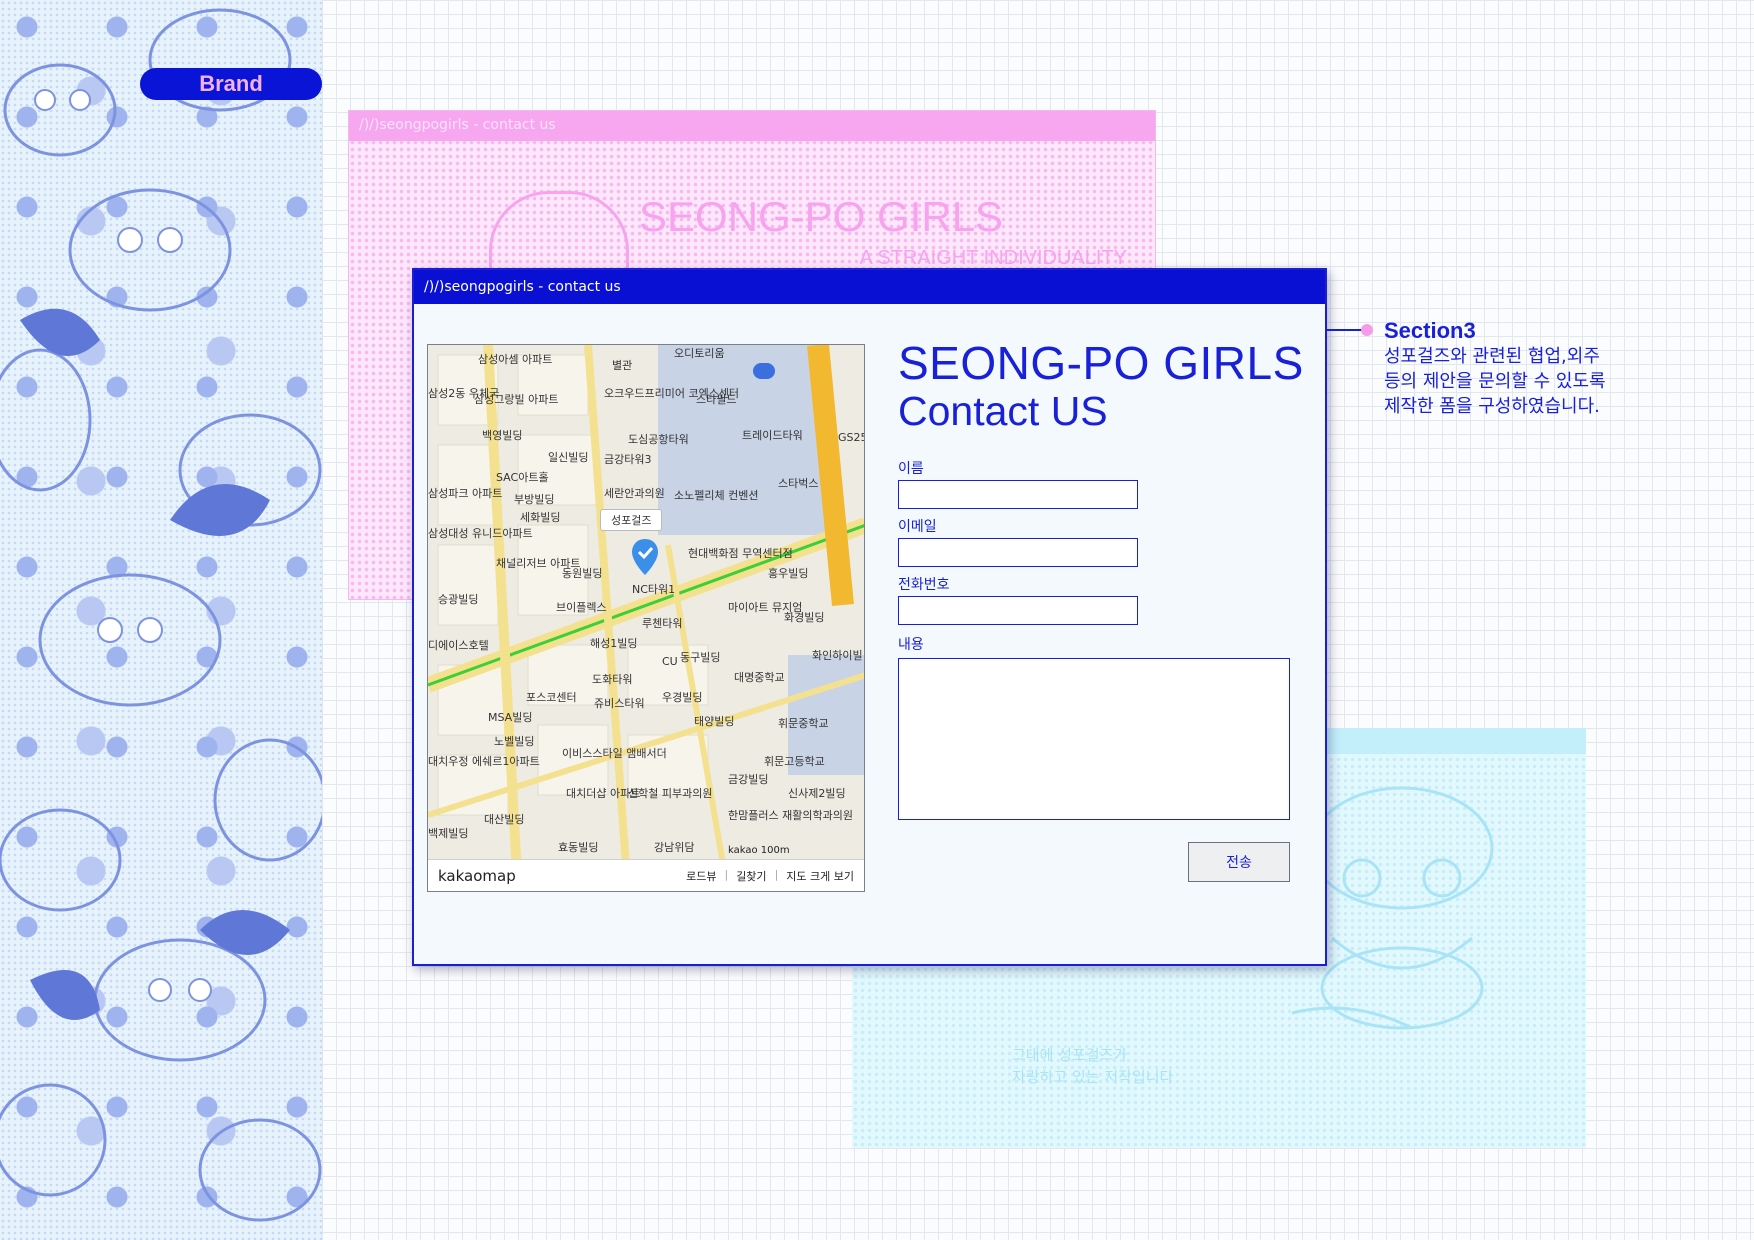  What do you see at coordinates (788, 573) in the screenshot?
I see `map-label: 홍우빌딩` at bounding box center [788, 573].